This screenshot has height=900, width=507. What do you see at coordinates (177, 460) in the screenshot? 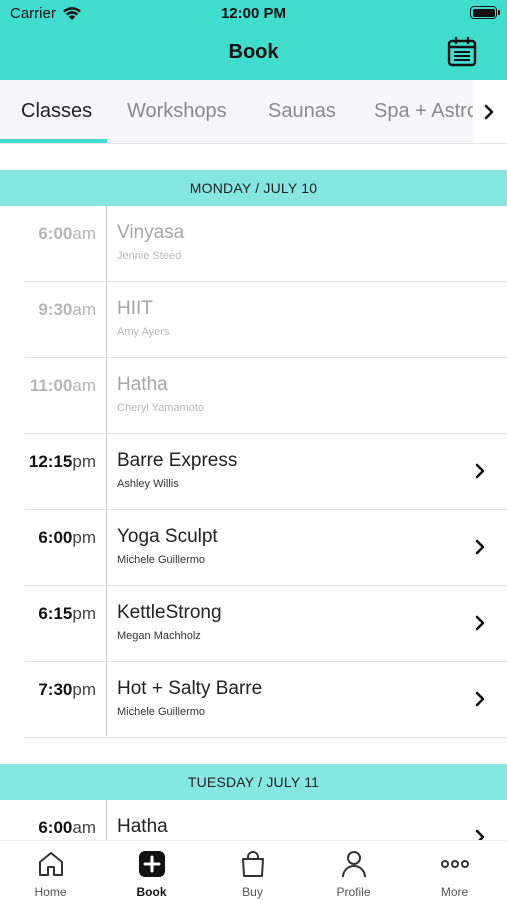
I see `class-name: Barre Express` at bounding box center [177, 460].